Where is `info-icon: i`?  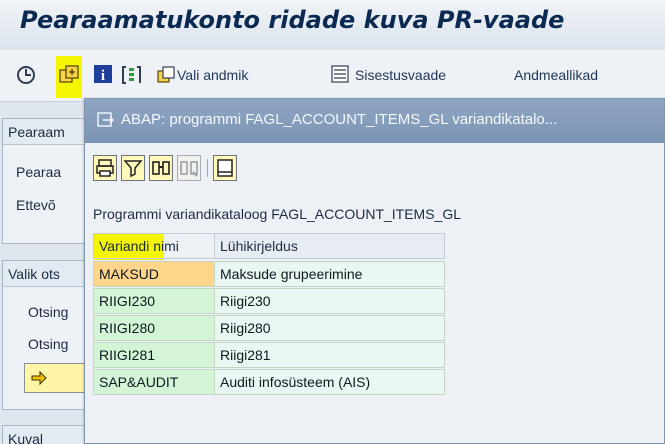
info-icon: i is located at coordinates (103, 75).